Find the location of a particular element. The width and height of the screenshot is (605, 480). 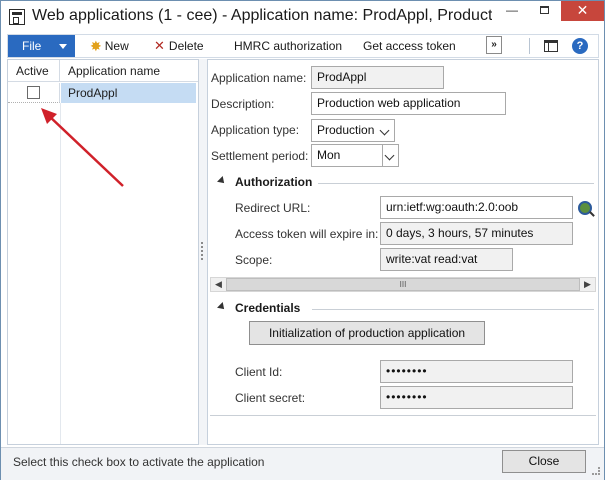

scroll-right-icon: ▶ is located at coordinates (587, 284).